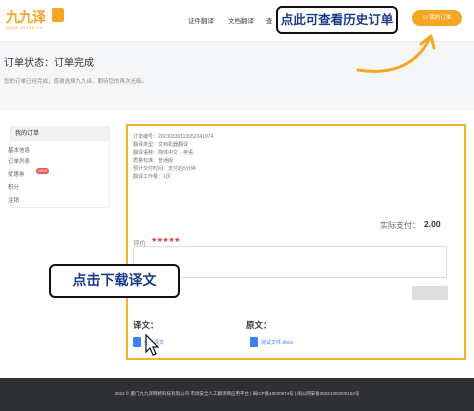 The height and width of the screenshot is (411, 474). I want to click on logo-subtext: WWW.99YEE.CN, so click(25, 27).